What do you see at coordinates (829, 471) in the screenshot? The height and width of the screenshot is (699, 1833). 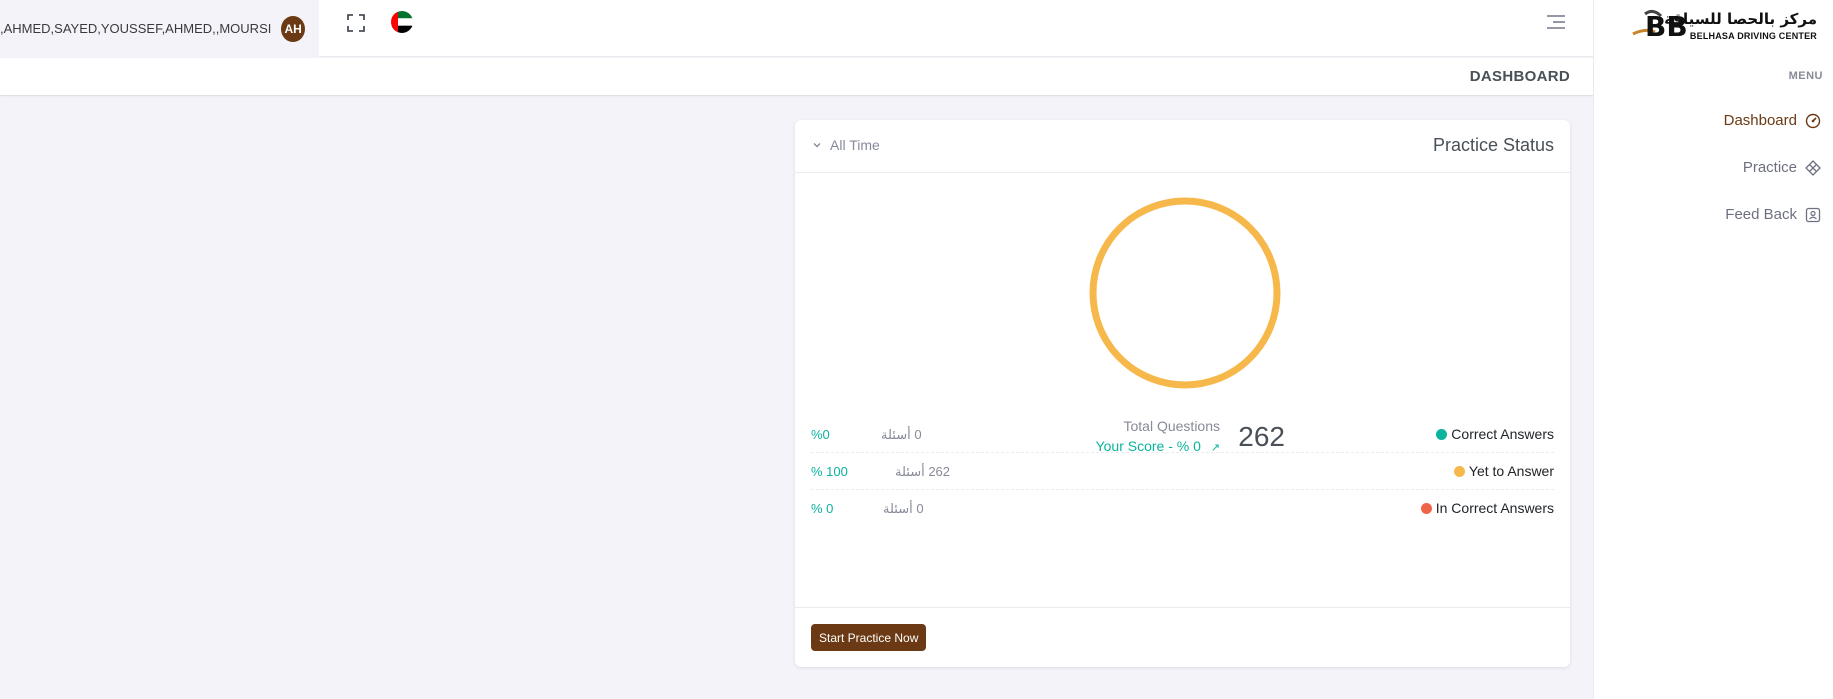 I see `stat-percent: % 100` at bounding box center [829, 471].